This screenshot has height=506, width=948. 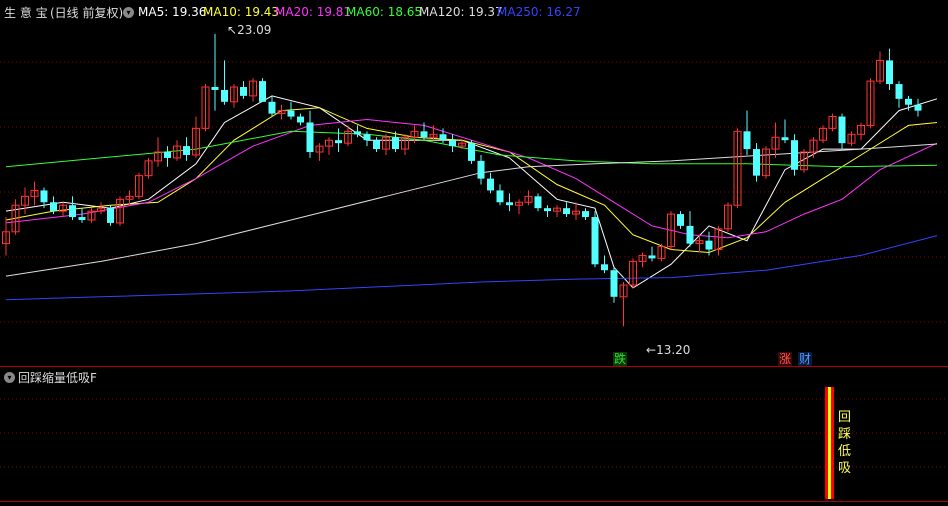 What do you see at coordinates (845, 443) in the screenshot?
I see `signal-label: 回踩低吸` at bounding box center [845, 443].